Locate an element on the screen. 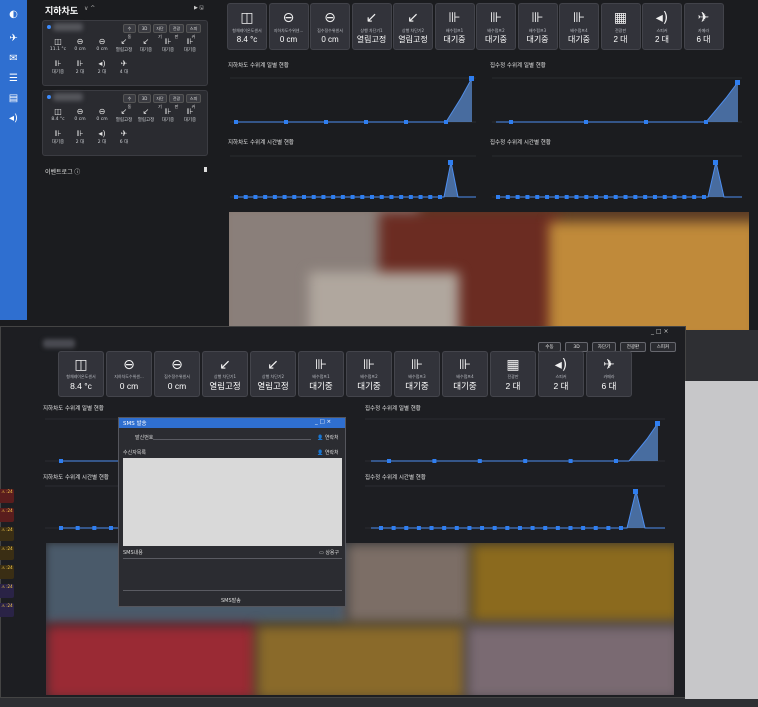  sms-content-input is located at coordinates (232, 558).